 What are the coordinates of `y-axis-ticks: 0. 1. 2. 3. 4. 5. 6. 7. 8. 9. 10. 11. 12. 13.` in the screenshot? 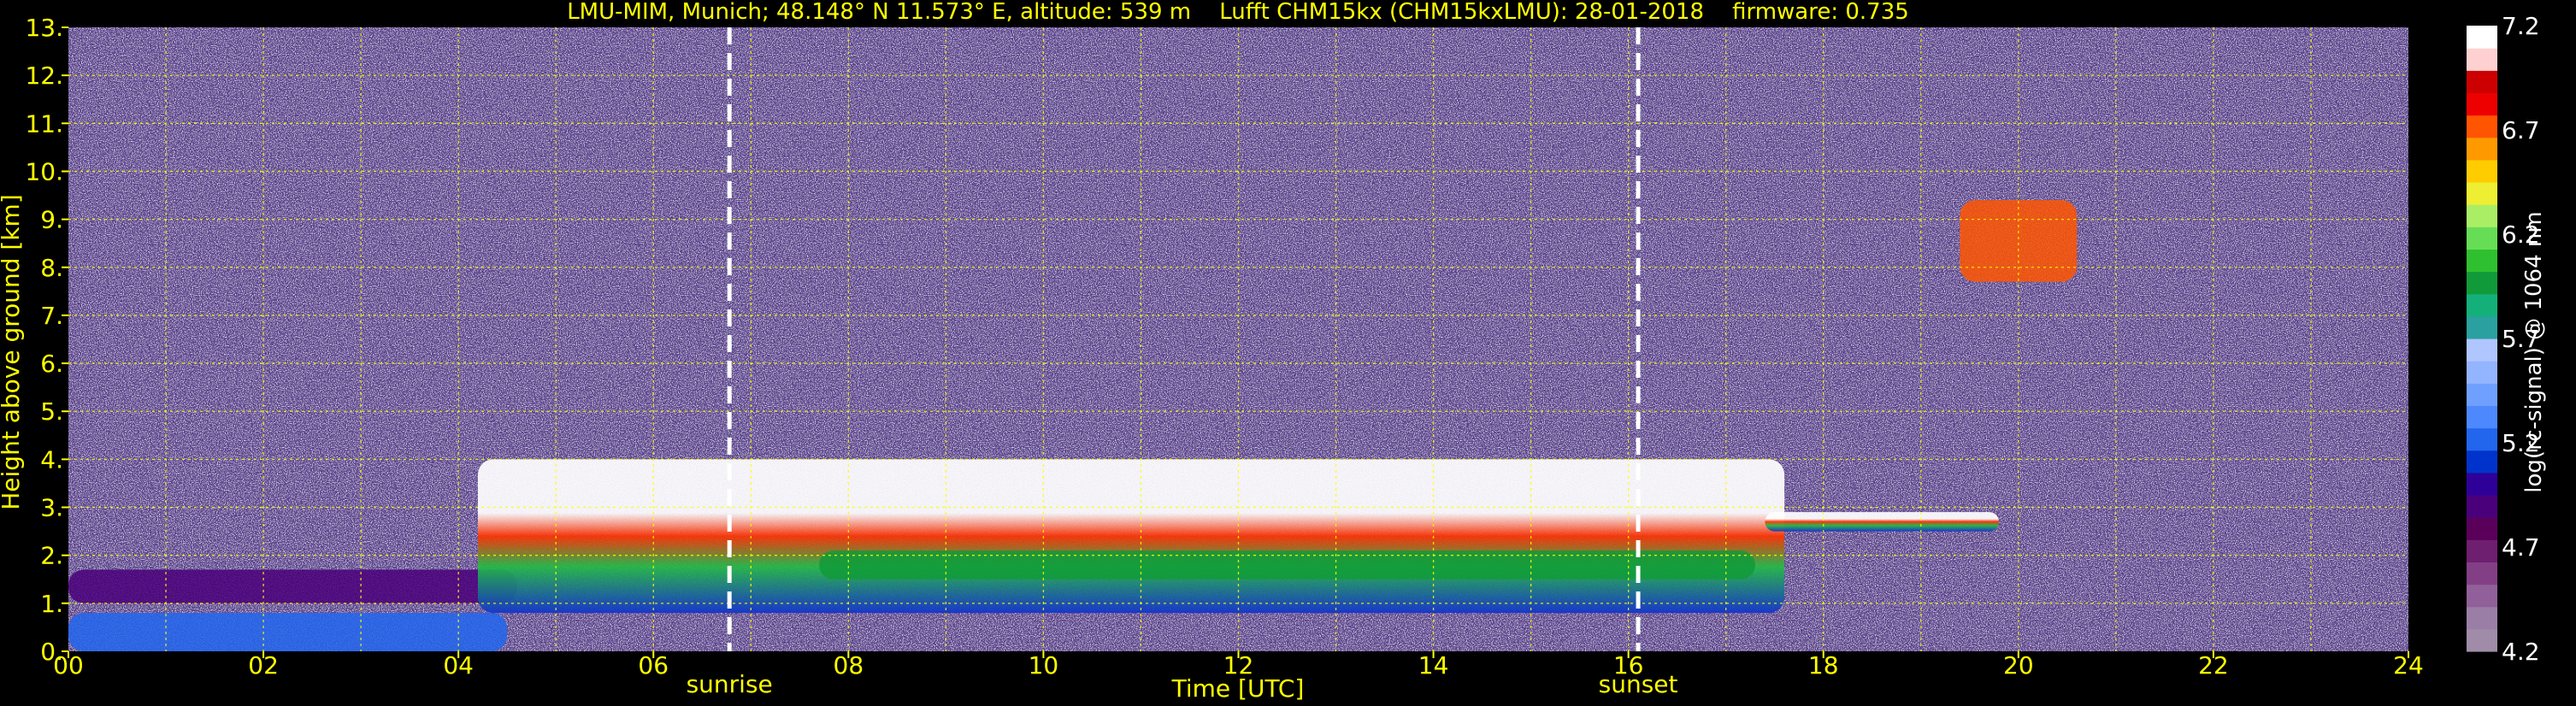 It's located at (46, 340).